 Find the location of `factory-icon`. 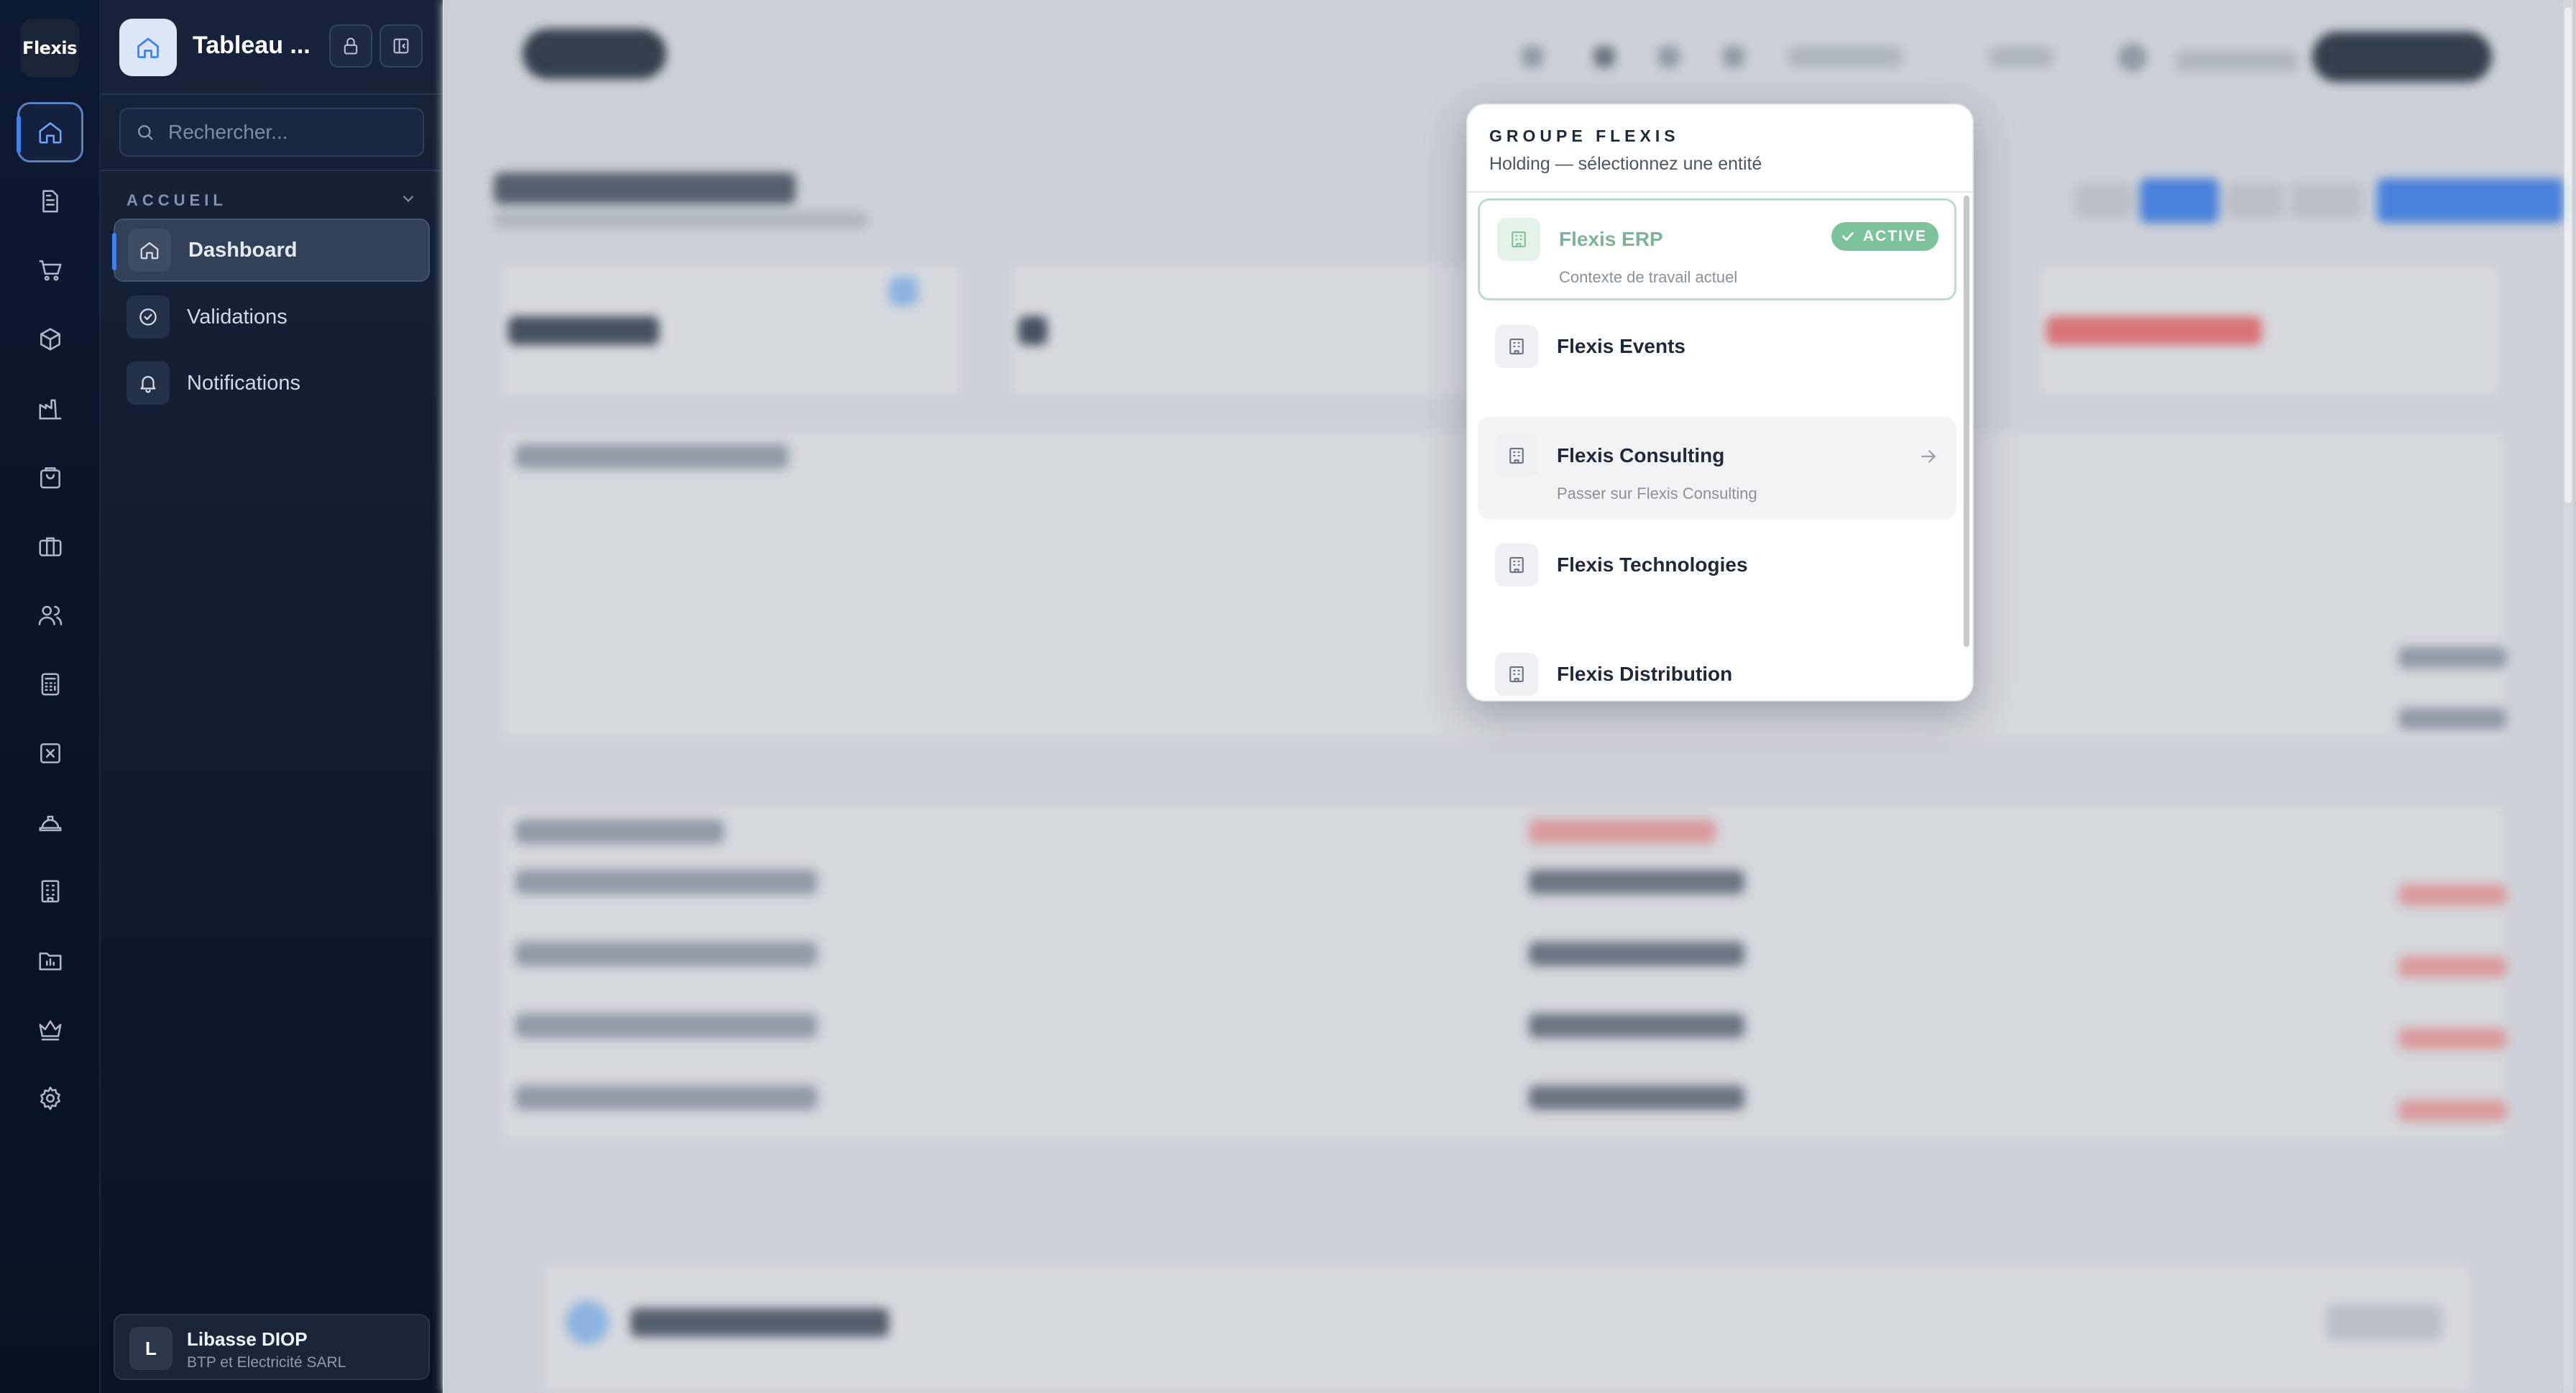

factory-icon is located at coordinates (50, 410).